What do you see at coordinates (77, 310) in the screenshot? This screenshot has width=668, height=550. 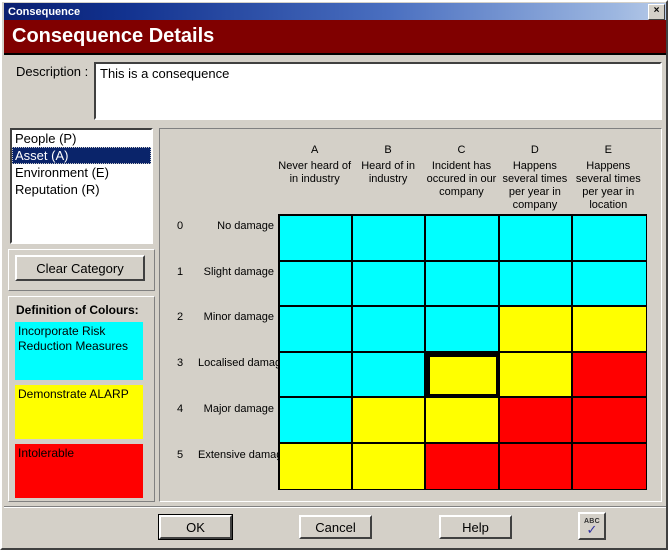 I see `legend-title: Definition of Colours:` at bounding box center [77, 310].